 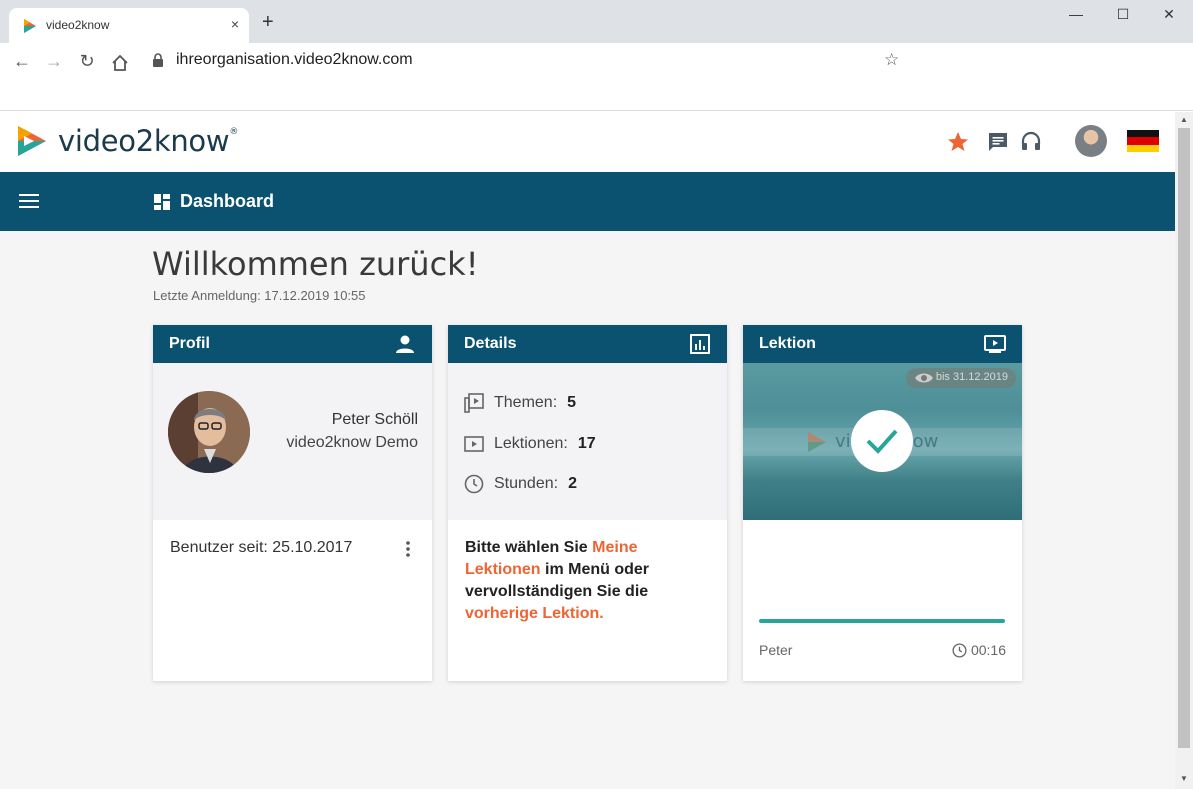 I want to click on last-login-text: Letzte Anmeldung: 17.12.2019 10:55, so click(x=259, y=295).